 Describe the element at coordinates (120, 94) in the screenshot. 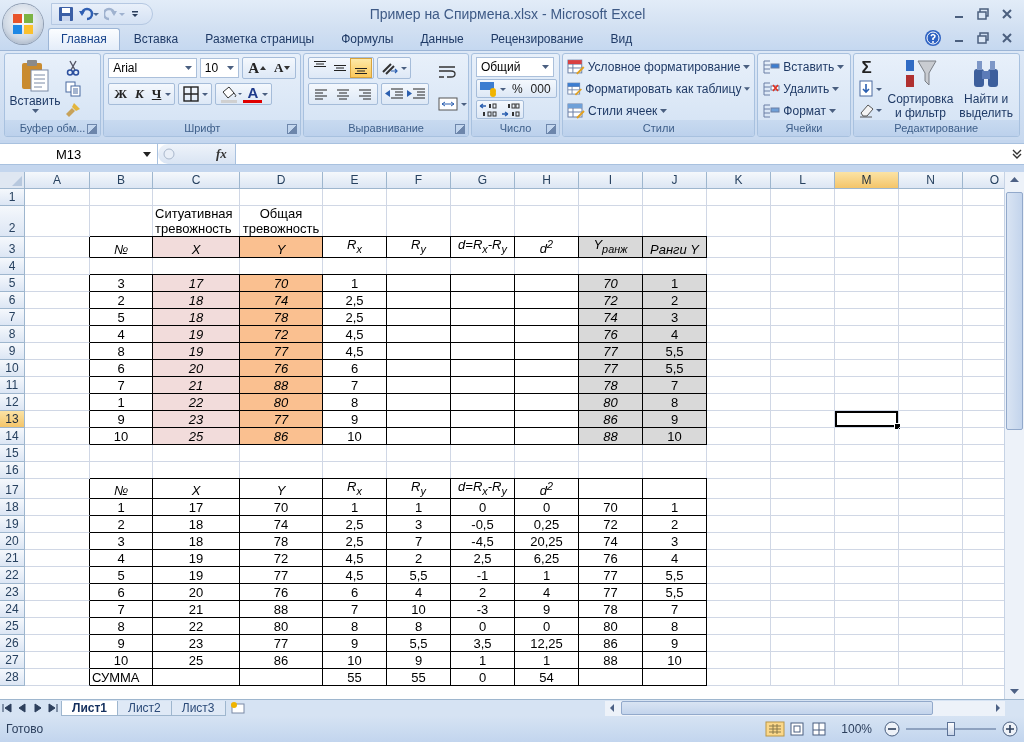

I see `bold-button: Ж` at that location.